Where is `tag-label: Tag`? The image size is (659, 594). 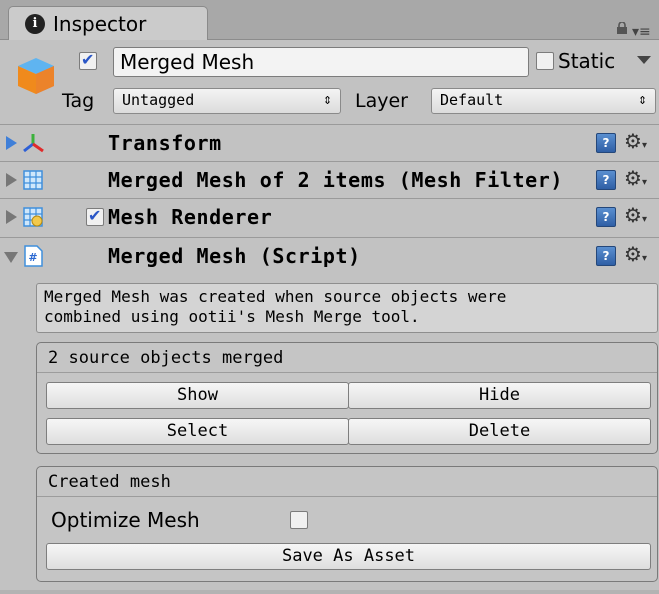
tag-label: Tag is located at coordinates (78, 101).